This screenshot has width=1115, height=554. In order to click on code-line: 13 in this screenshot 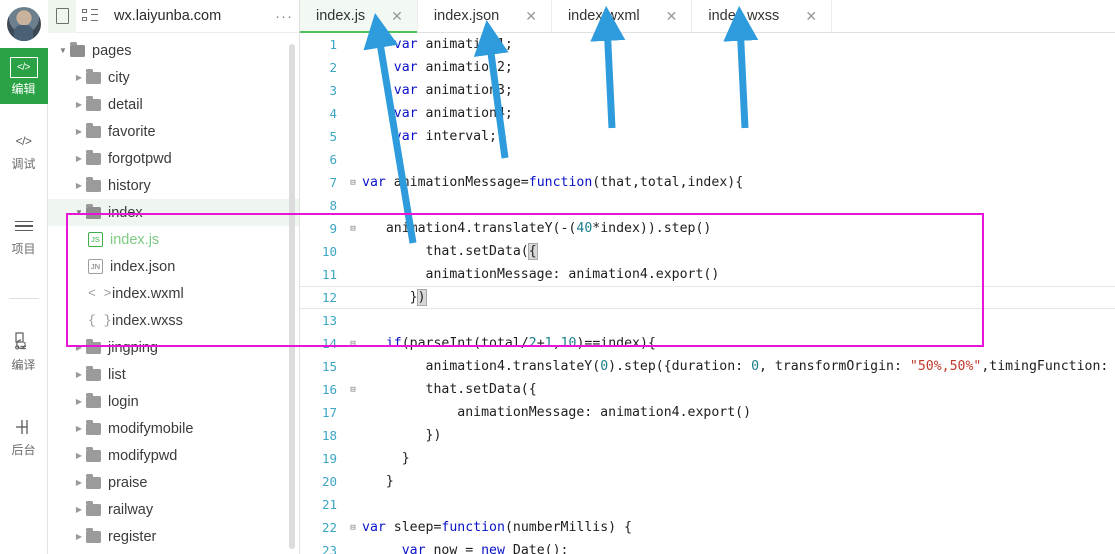, I will do `click(707, 320)`.